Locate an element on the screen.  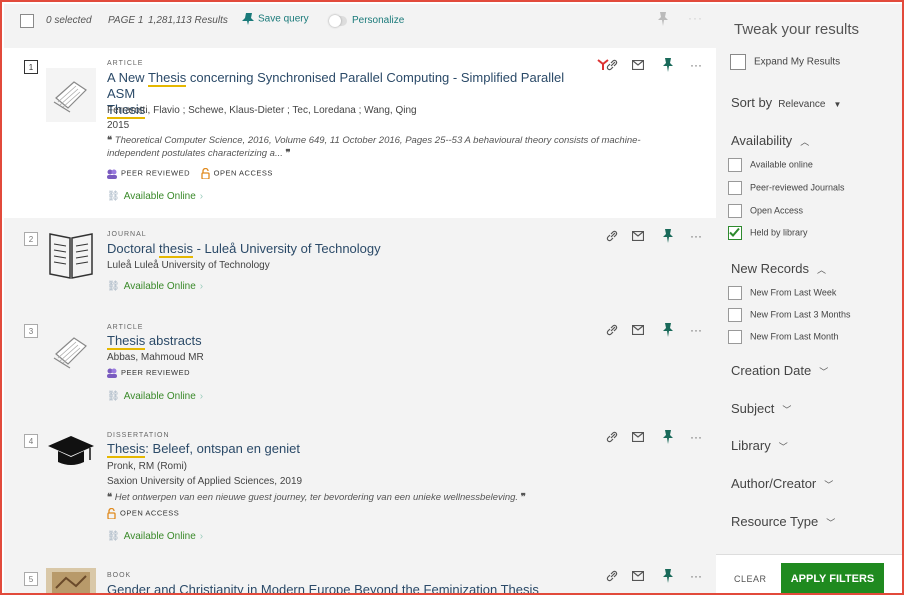
filter-group-label: Author/Creator is located at coordinates (774, 483).